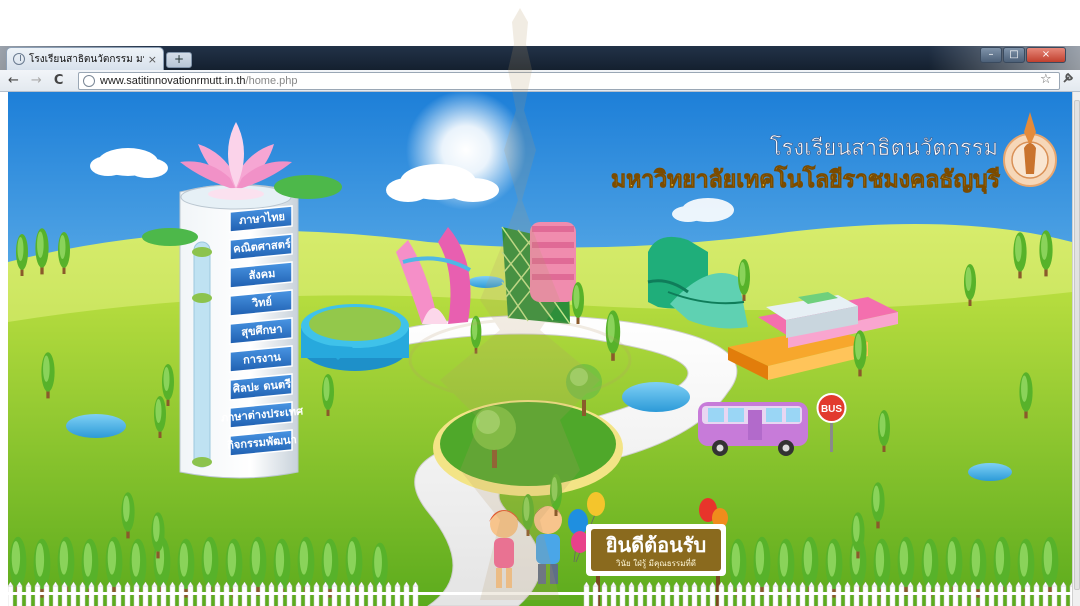 The image size is (1080, 606). What do you see at coordinates (528, 444) in the screenshot?
I see `central-lawn` at bounding box center [528, 444].